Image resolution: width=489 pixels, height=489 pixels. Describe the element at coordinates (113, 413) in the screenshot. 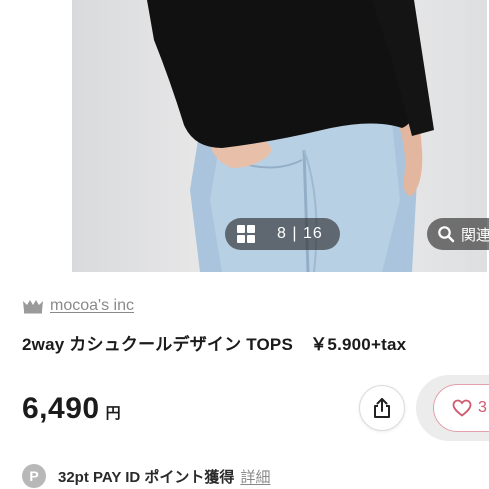

I see `price-currency: 円` at that location.